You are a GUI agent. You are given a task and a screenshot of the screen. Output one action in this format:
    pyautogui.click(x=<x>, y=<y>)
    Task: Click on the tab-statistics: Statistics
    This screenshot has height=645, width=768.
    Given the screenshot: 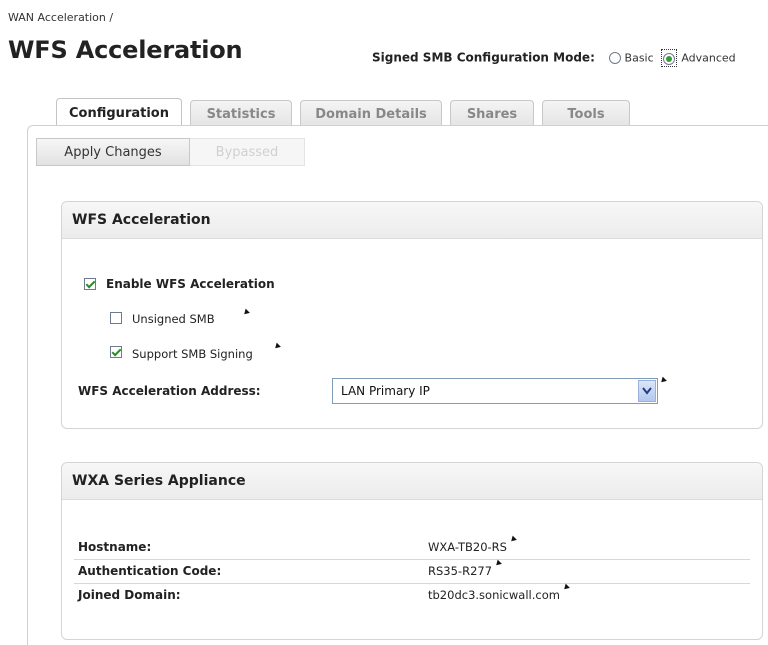 What is the action you would take?
    pyautogui.click(x=241, y=113)
    